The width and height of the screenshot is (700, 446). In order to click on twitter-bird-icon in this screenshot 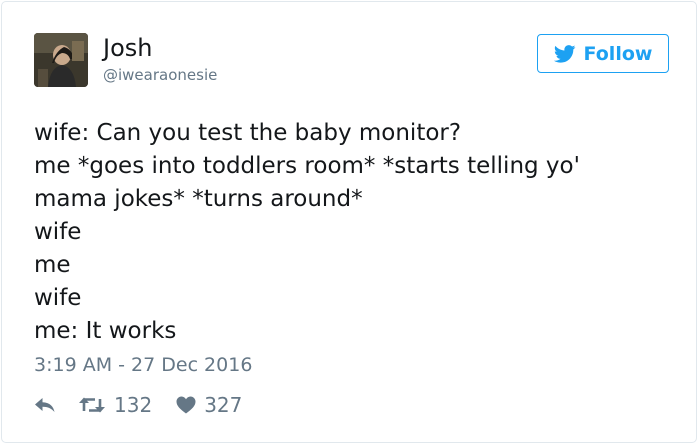, I will do `click(564, 53)`.